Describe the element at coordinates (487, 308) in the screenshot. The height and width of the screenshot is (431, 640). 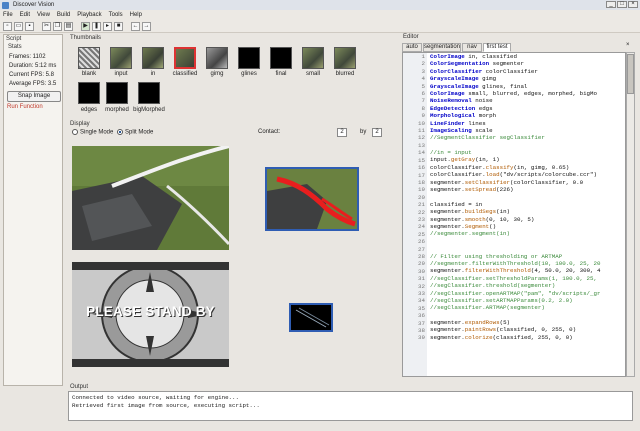
I see `code-line: //segClassifier.ARTMAP(segmenter)` at that location.